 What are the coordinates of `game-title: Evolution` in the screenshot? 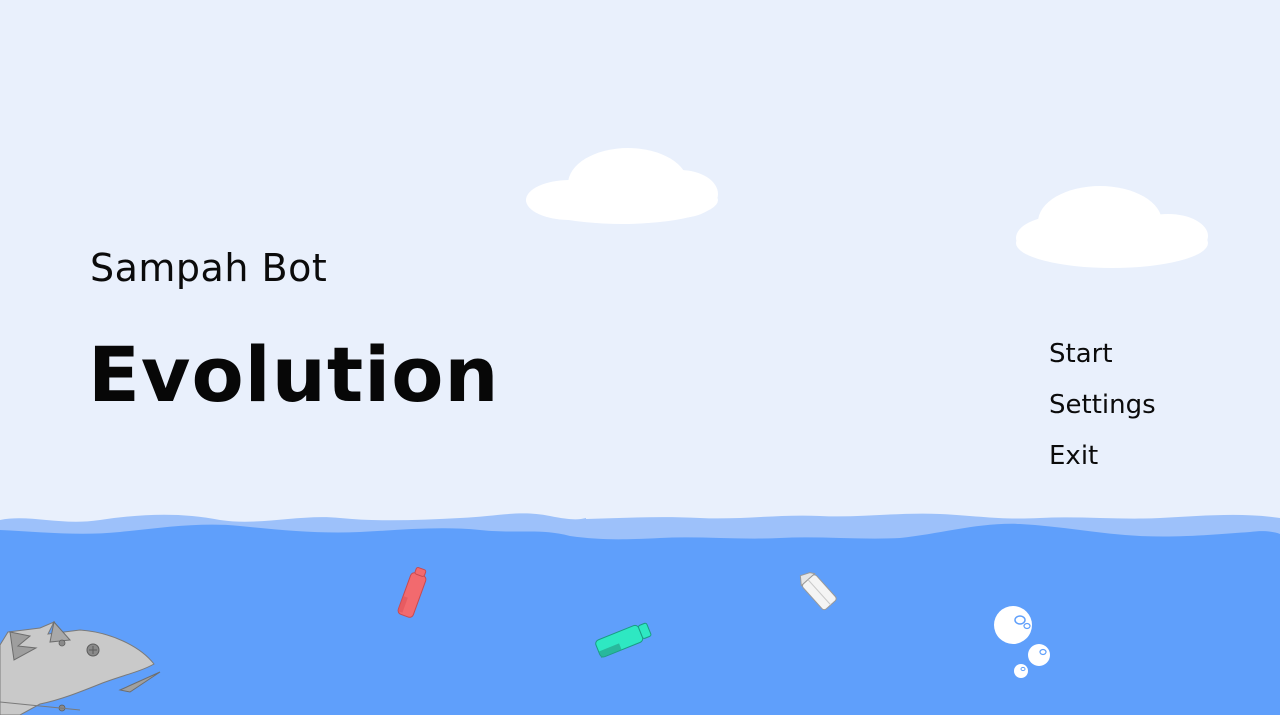 It's located at (294, 374).